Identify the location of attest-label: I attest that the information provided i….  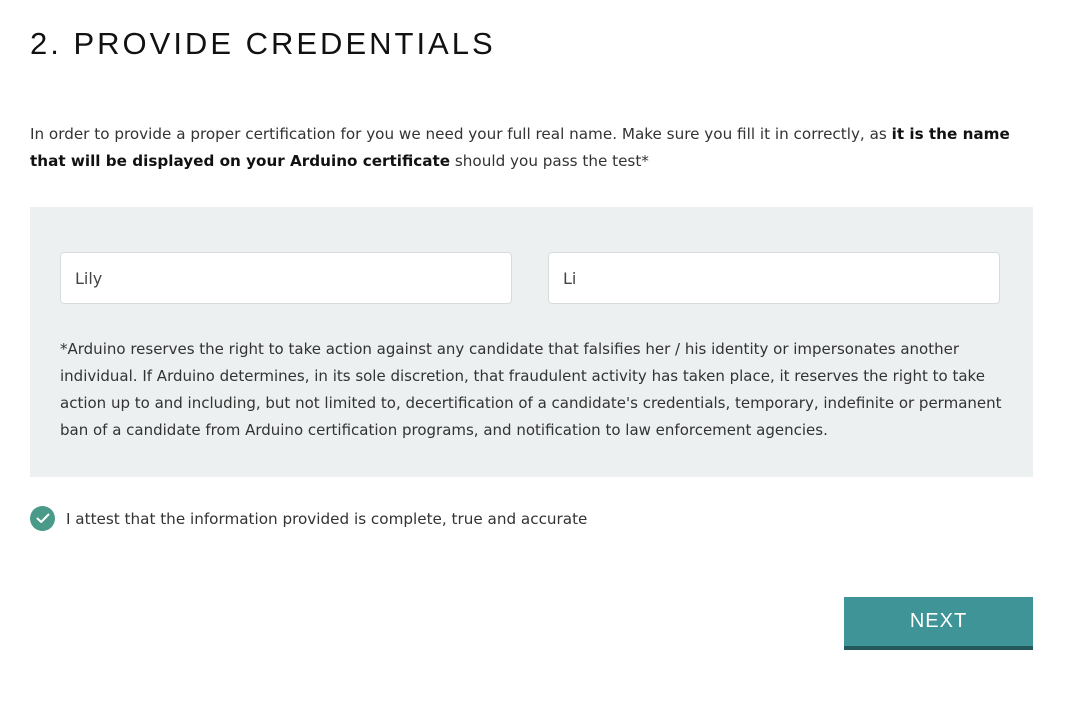
(327, 518).